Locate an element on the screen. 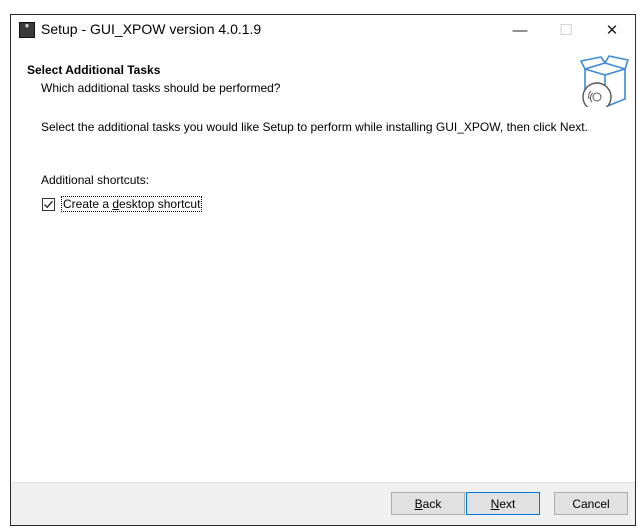 Image resolution: width=638 pixels, height=528 pixels. close-button: ✕ is located at coordinates (612, 30).